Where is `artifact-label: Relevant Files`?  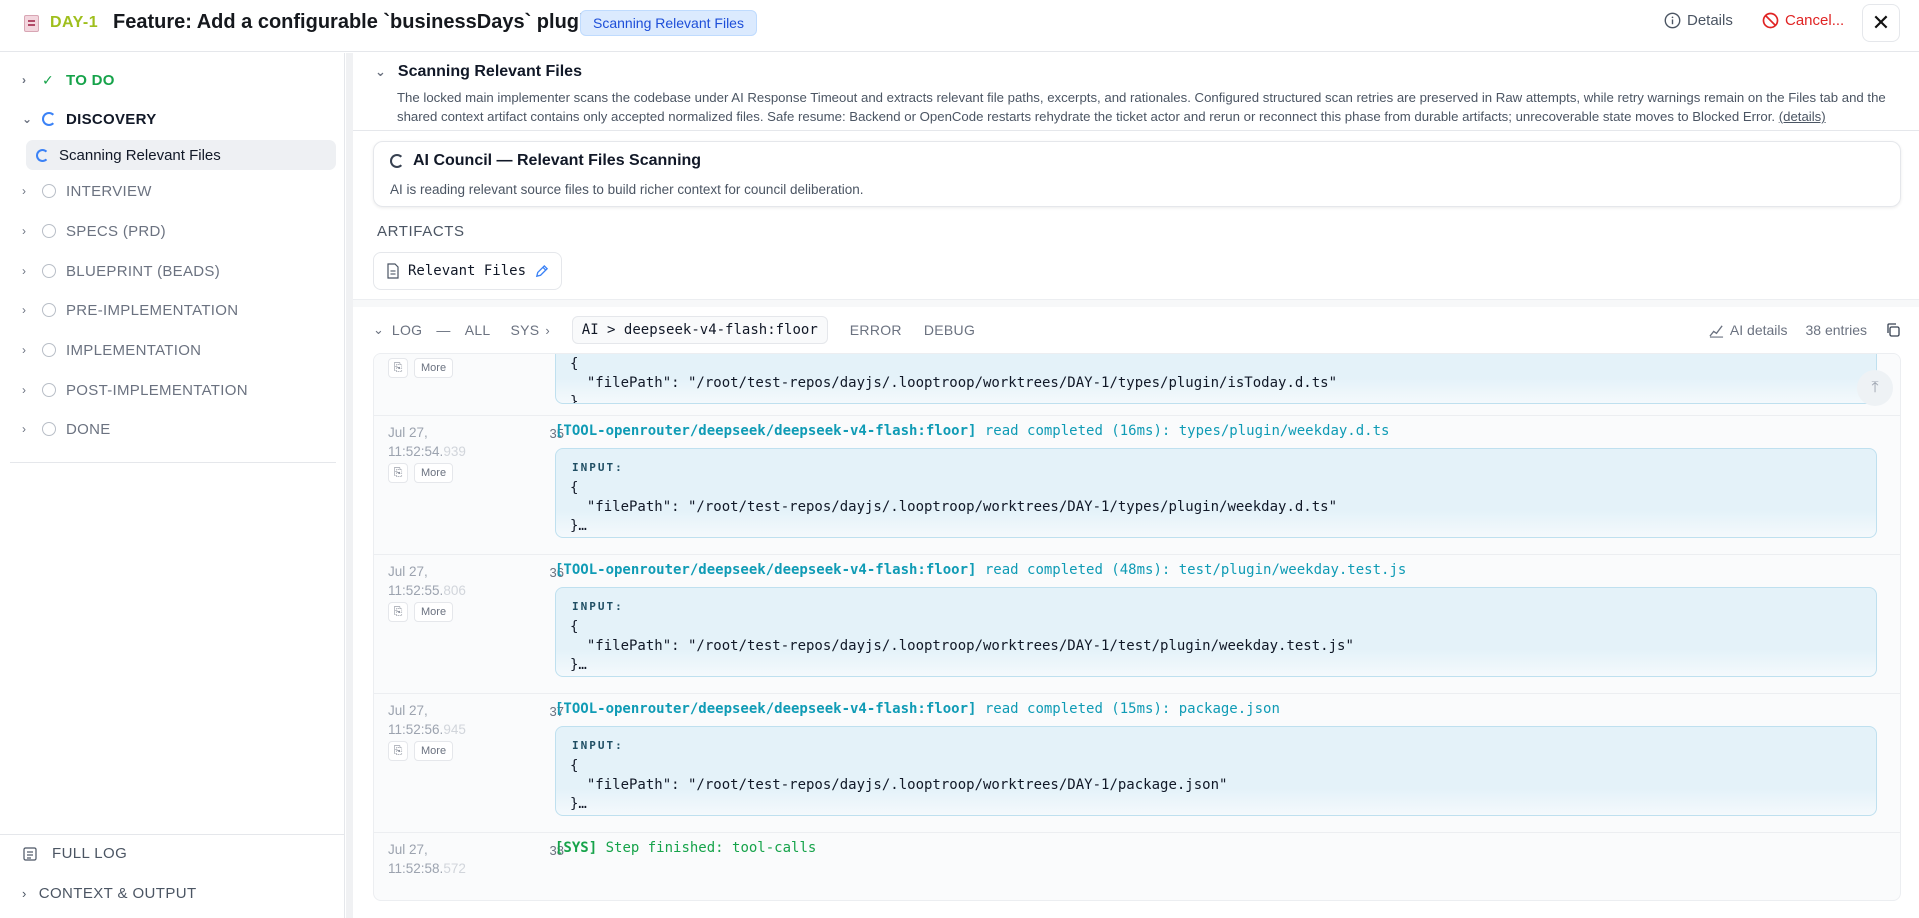
artifact-label: Relevant Files is located at coordinates (467, 271).